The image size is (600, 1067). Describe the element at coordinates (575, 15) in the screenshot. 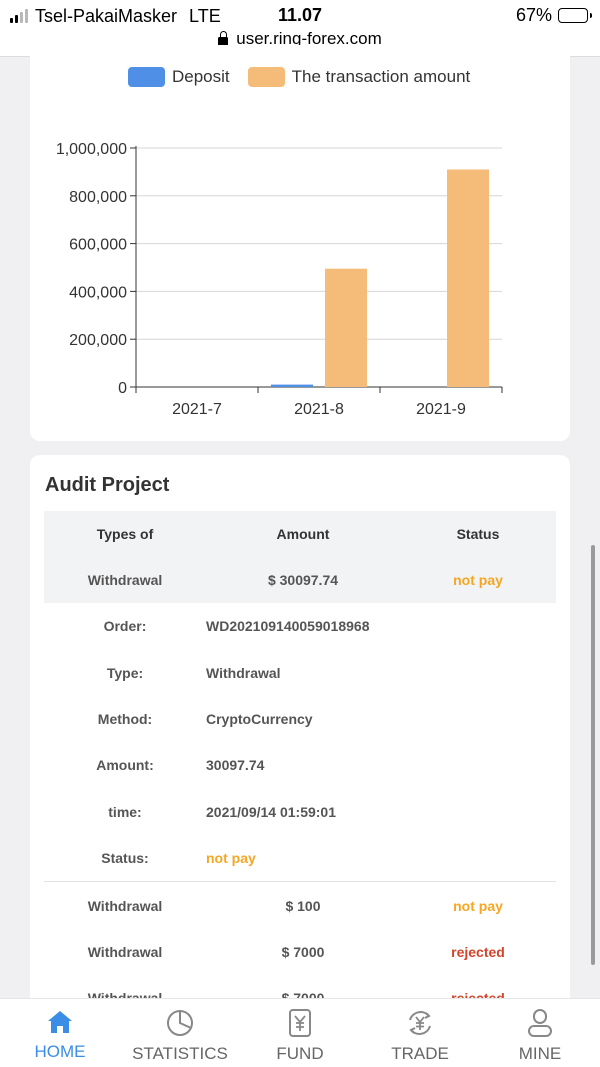

I see `battery-icon` at that location.